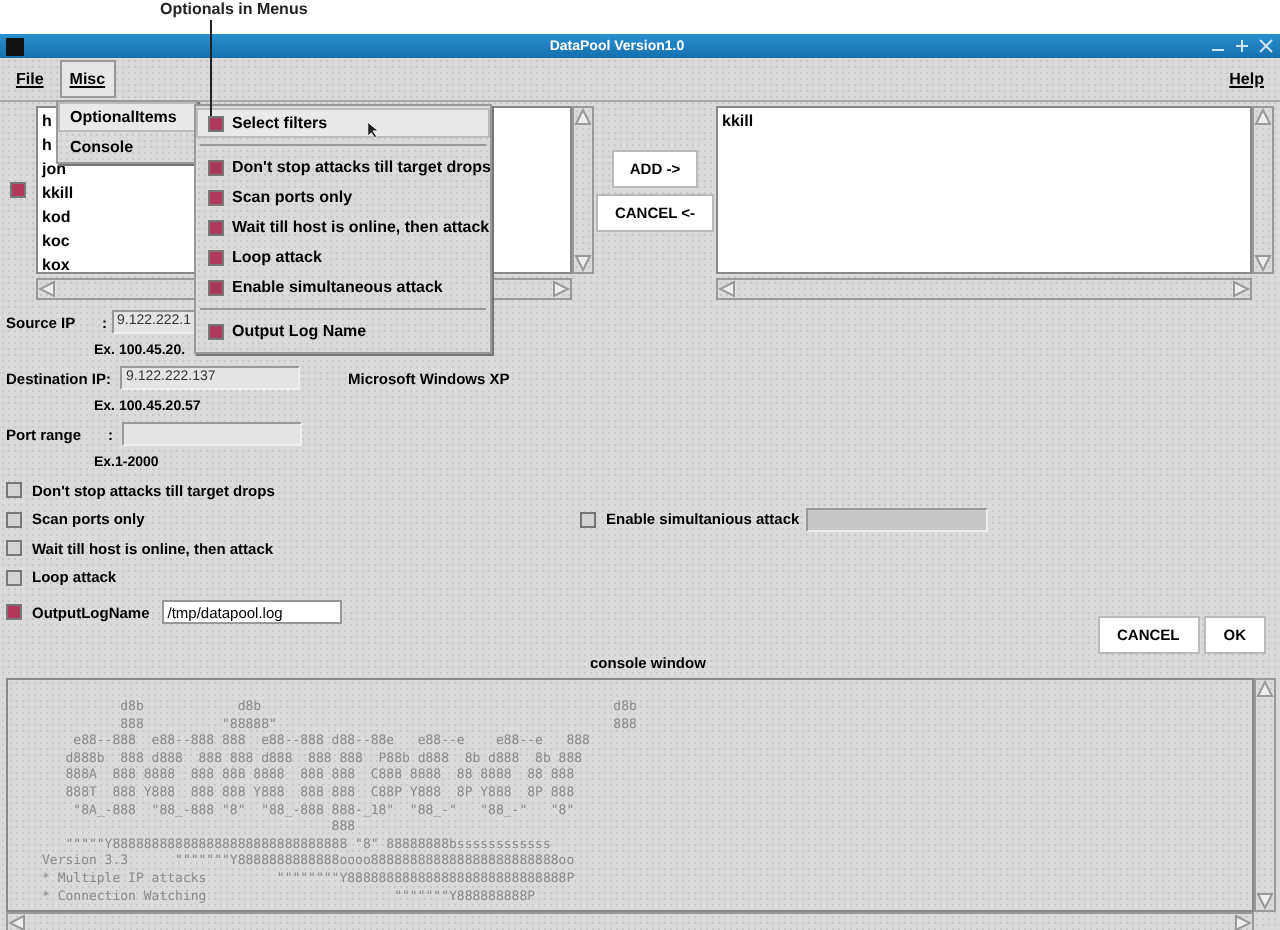 This screenshot has width=1280, height=930. What do you see at coordinates (234, 10) in the screenshot?
I see `annotation-label: Optionals in Menus` at bounding box center [234, 10].